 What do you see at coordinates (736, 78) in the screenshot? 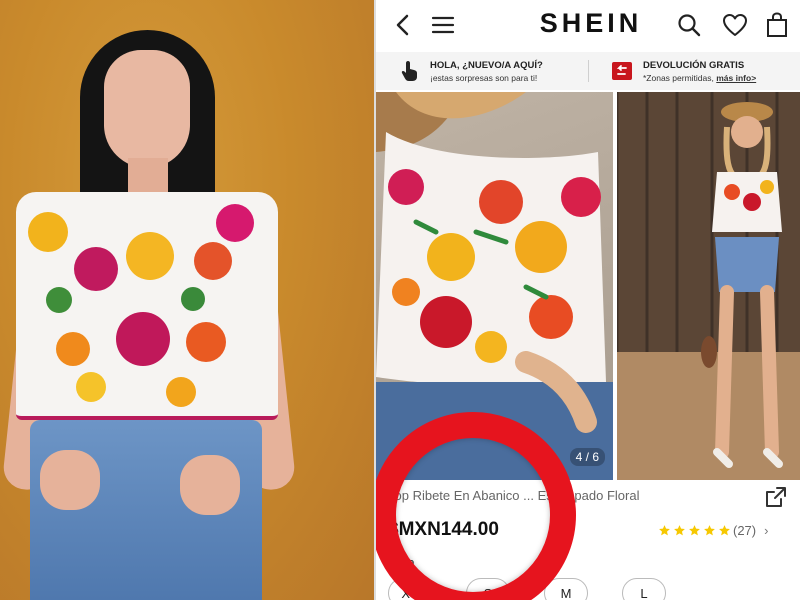
I see `more-info-link: más info>` at bounding box center [736, 78].